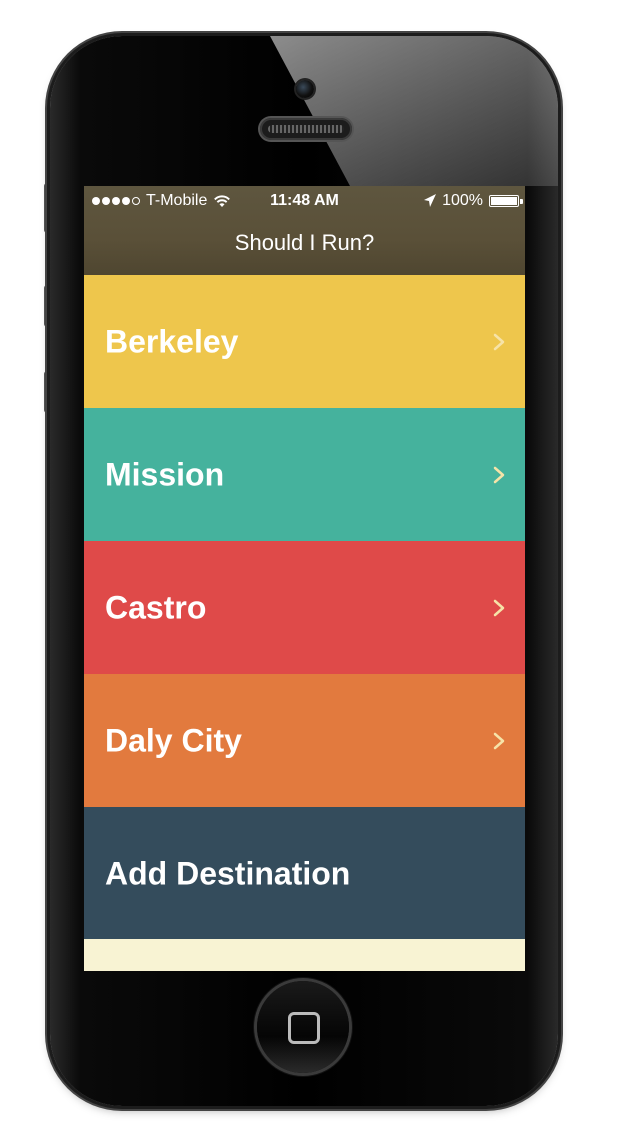  I want to click on page-title: Should I Run?, so click(304, 242).